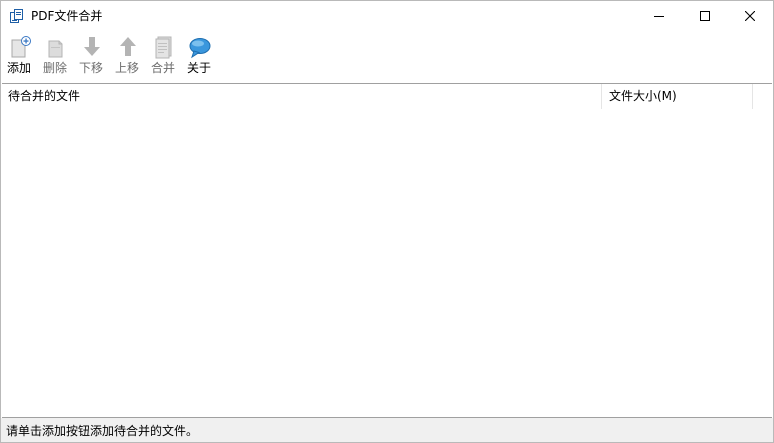 The width and height of the screenshot is (774, 443). Describe the element at coordinates (678, 96) in the screenshot. I see `column-header-size: 文件大小(M)` at that location.